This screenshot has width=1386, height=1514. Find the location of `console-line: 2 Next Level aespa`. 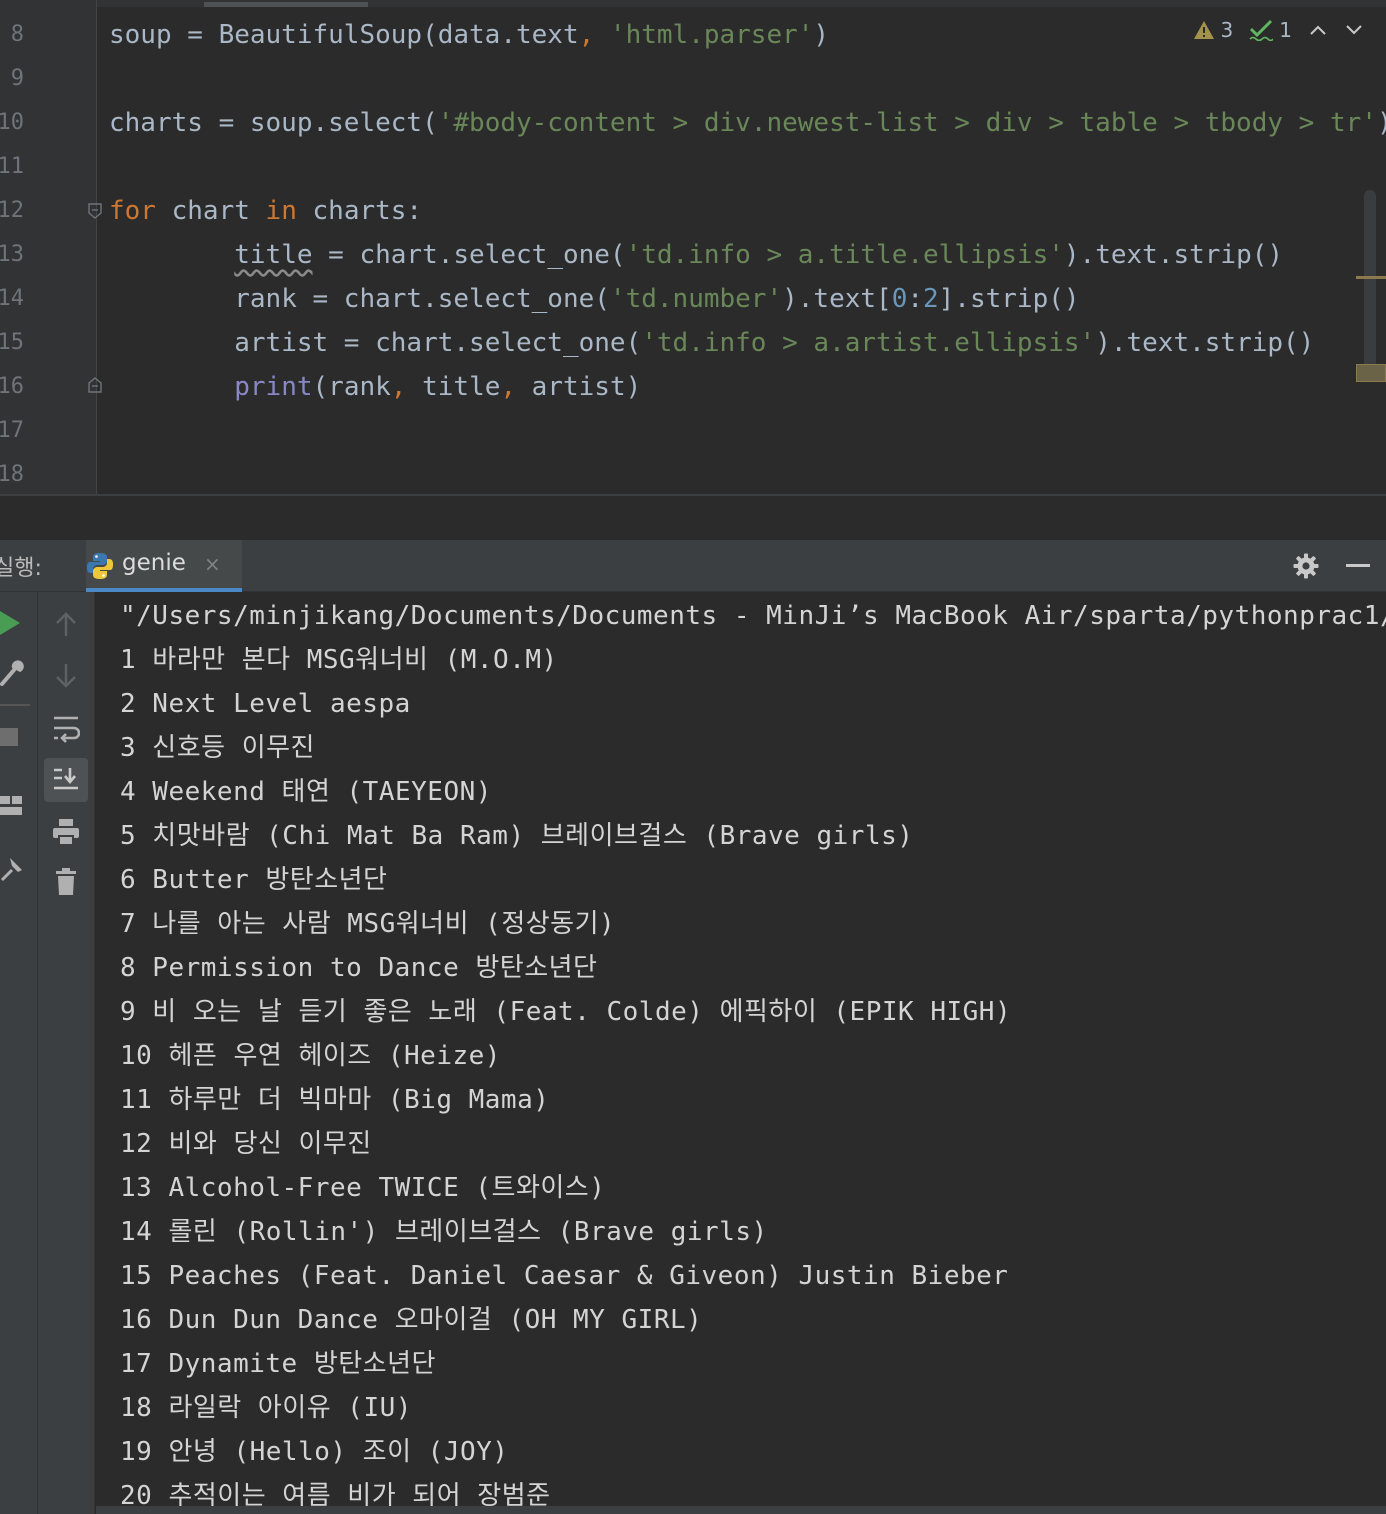

console-line: 2 Next Level aespa is located at coordinates (265, 704).